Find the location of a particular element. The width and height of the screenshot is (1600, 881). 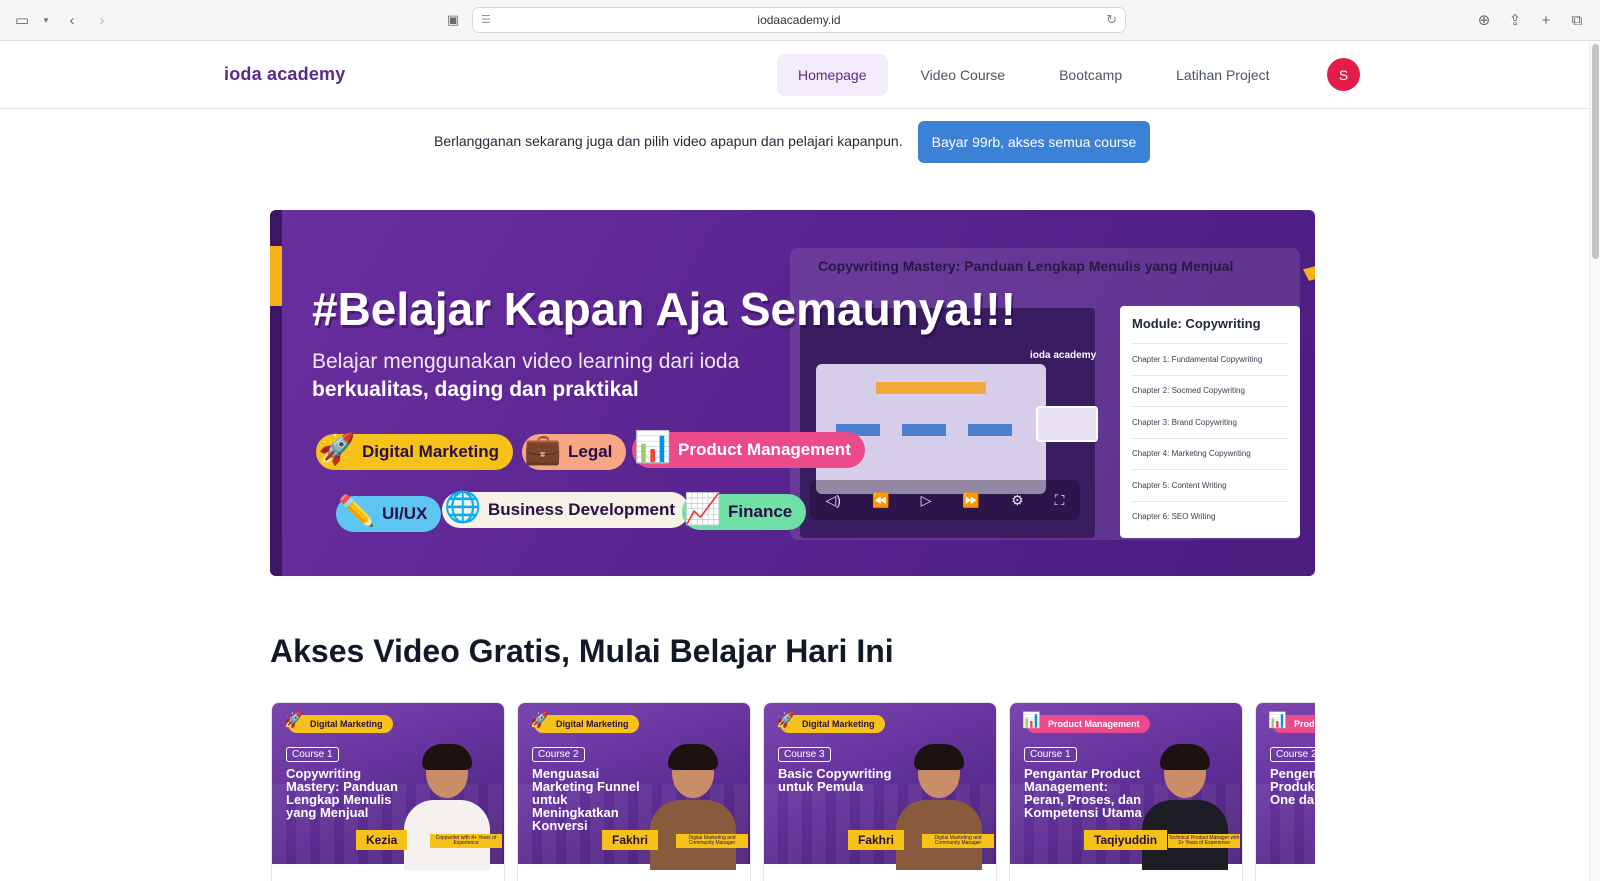

mock-player-controls: ◁) ⏪ ▷ ⏩ ⚙ ⛶ is located at coordinates (945, 500).